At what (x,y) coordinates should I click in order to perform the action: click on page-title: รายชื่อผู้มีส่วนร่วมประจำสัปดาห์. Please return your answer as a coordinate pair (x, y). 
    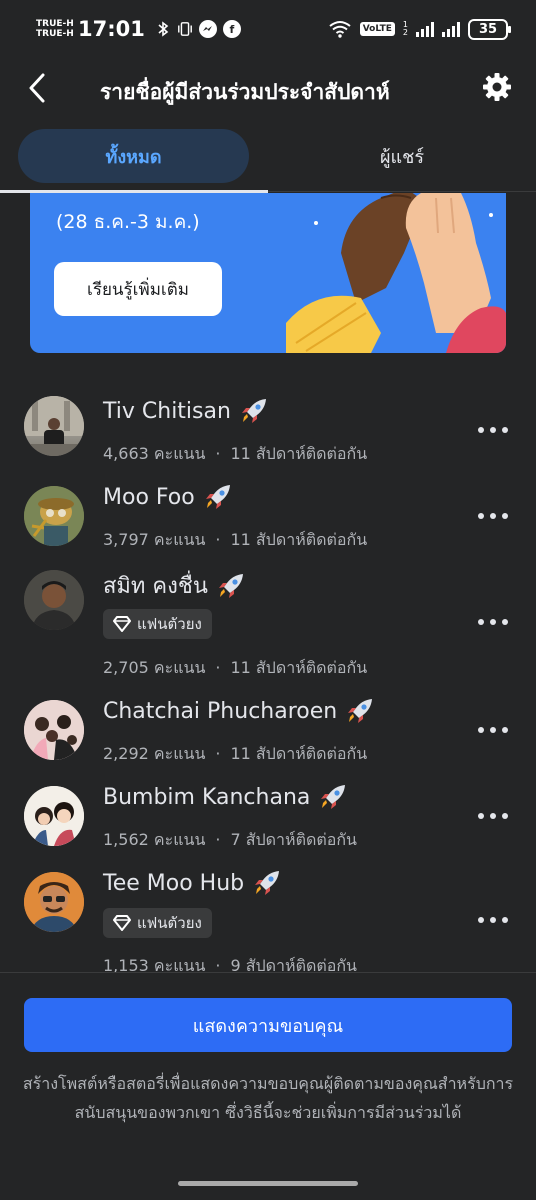
    Looking at the image, I should click on (245, 92).